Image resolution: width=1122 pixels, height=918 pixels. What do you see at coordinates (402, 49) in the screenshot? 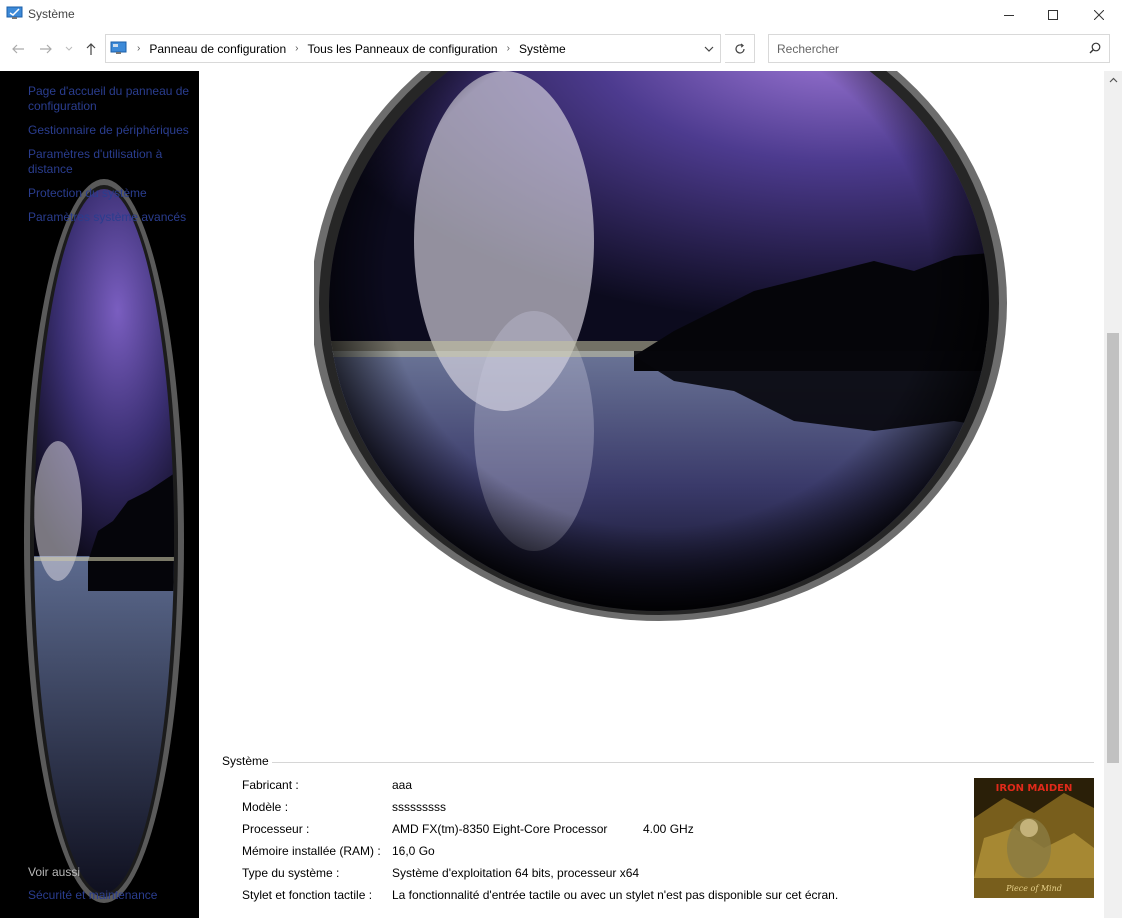
I see `breadcrumb-all-control-panel-items: Tous les Panneaux de configuration` at bounding box center [402, 49].